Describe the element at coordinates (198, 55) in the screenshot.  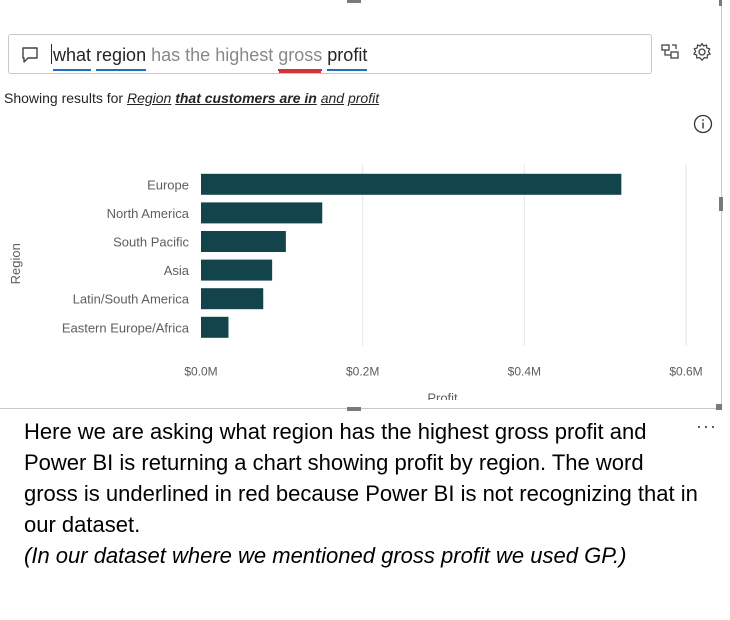
I see `qa-word-the: the` at that location.